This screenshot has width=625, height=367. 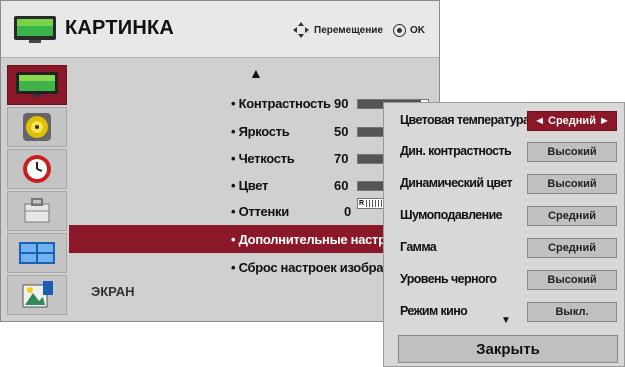 I want to click on submenu-label-gamma: Гамма, so click(x=418, y=247).